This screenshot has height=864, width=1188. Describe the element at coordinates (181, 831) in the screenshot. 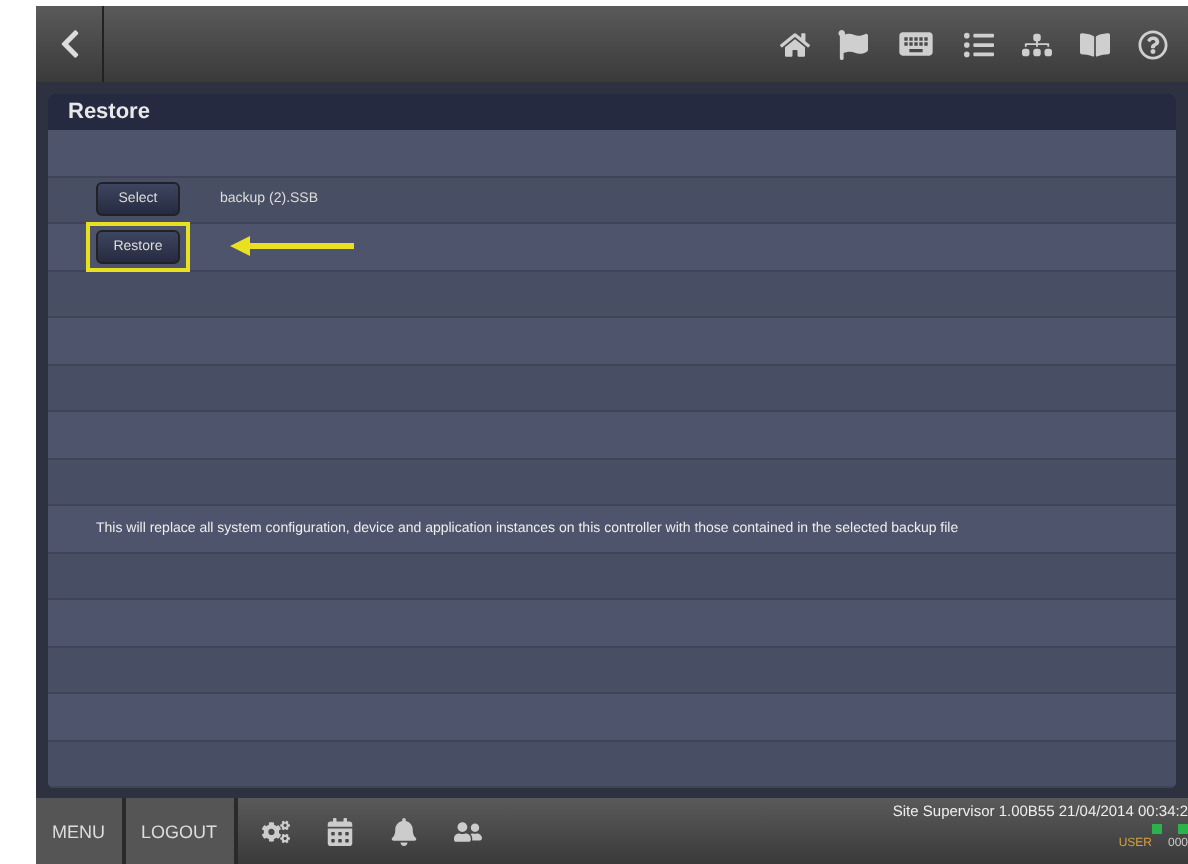

I see `bottom-bar-button: LOGOUT` at that location.